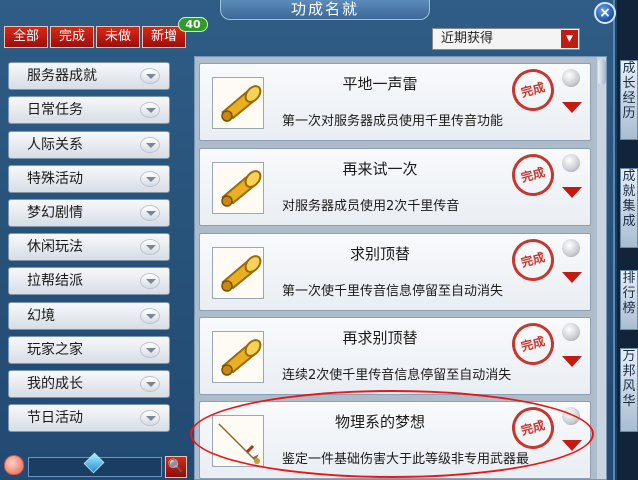 This screenshot has height=480, width=638. I want to click on sidebar-item-label: 幻境, so click(41, 316).